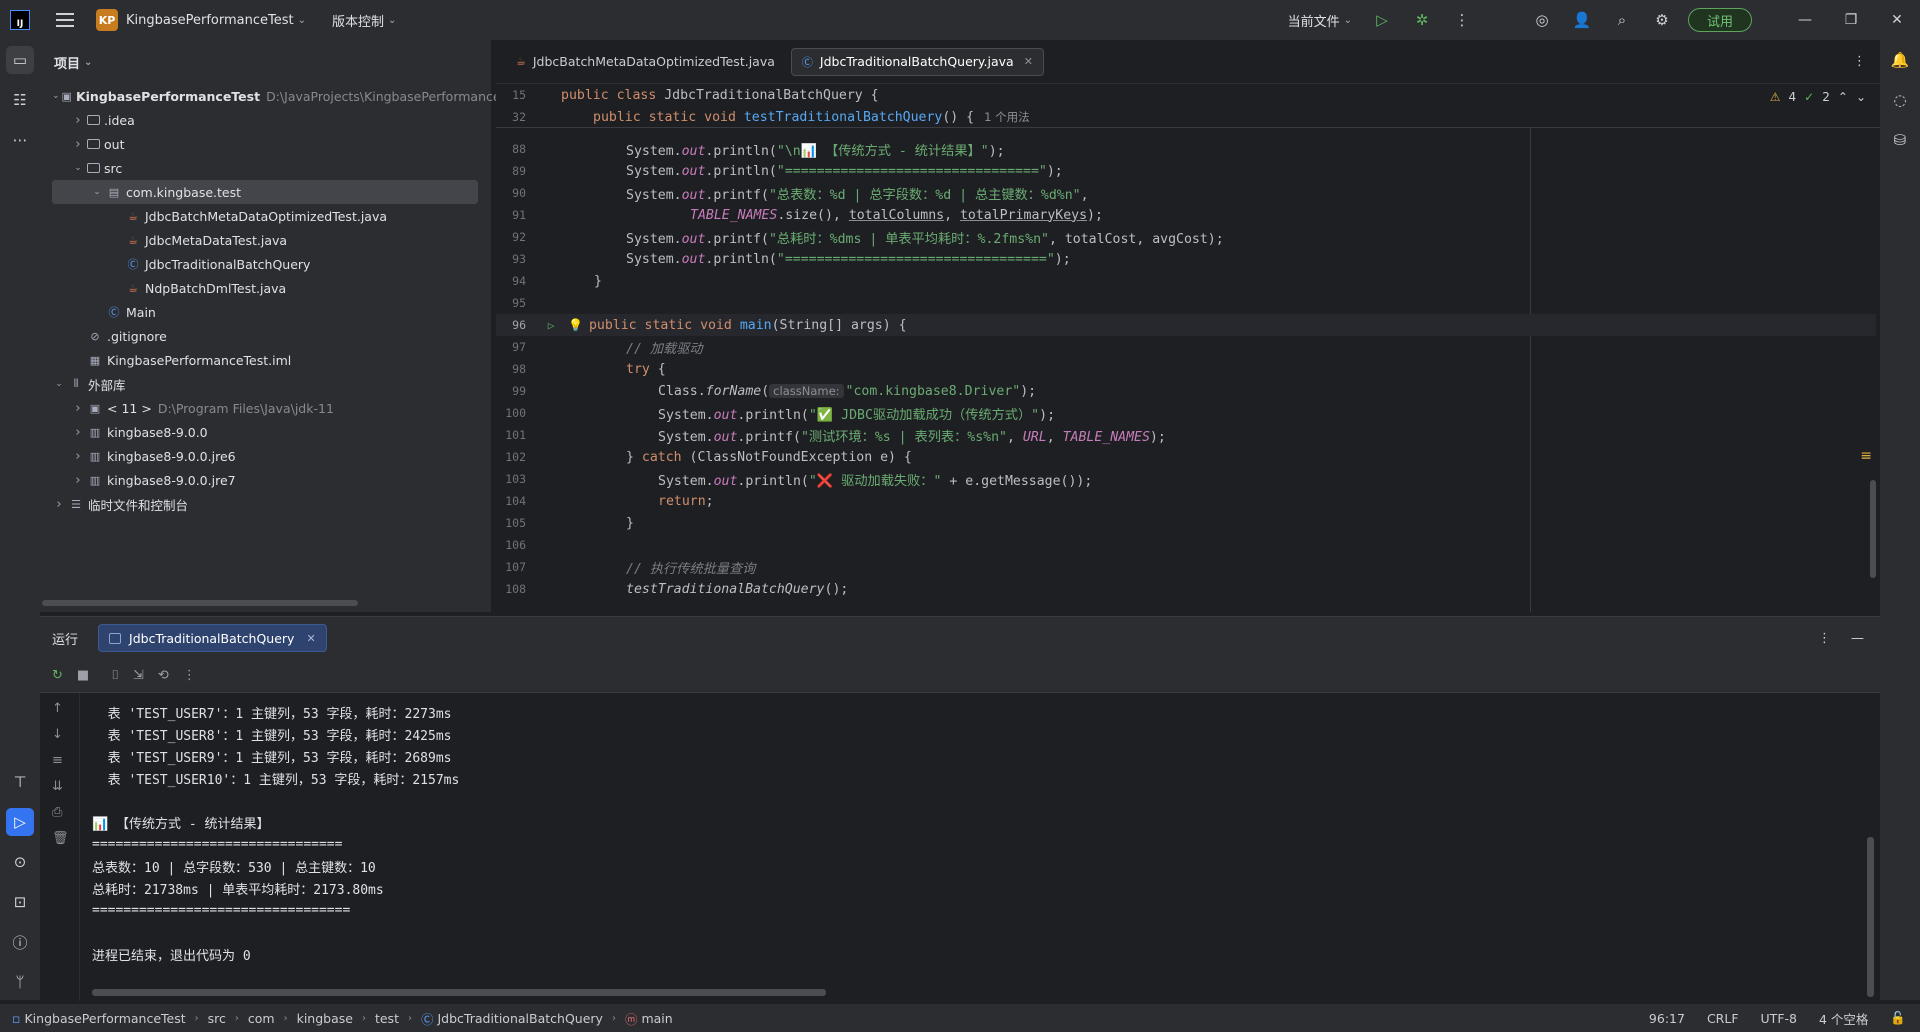 This screenshot has width=1920, height=1032. What do you see at coordinates (261, 1018) in the screenshot?
I see `breadcrumb-item: com` at bounding box center [261, 1018].